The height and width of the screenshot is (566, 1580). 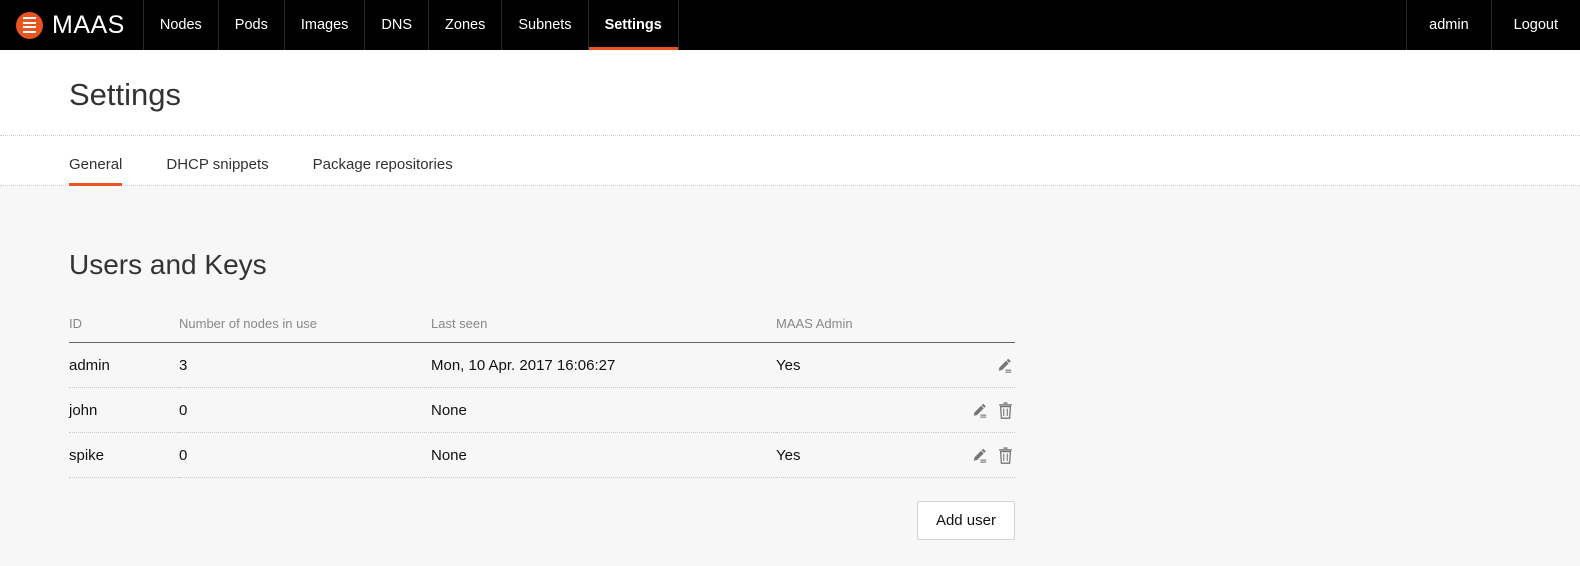 I want to click on add-user-button: Add user, so click(x=965, y=520).